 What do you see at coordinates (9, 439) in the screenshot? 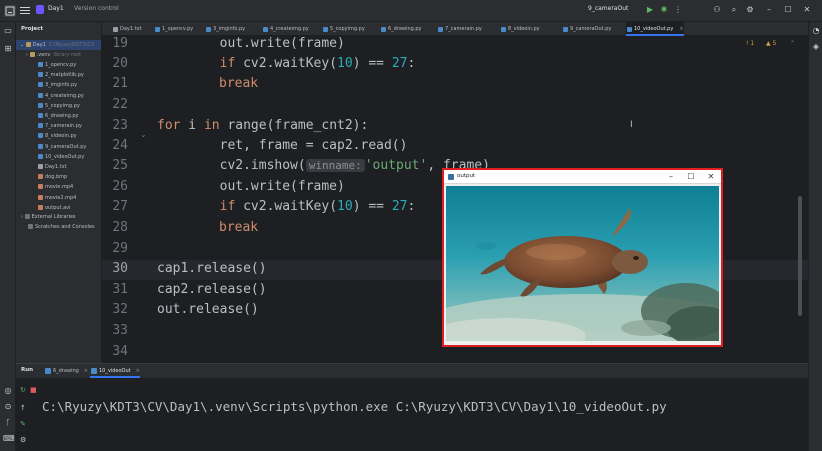
I see `terminal-icon: ⌨` at bounding box center [9, 439].